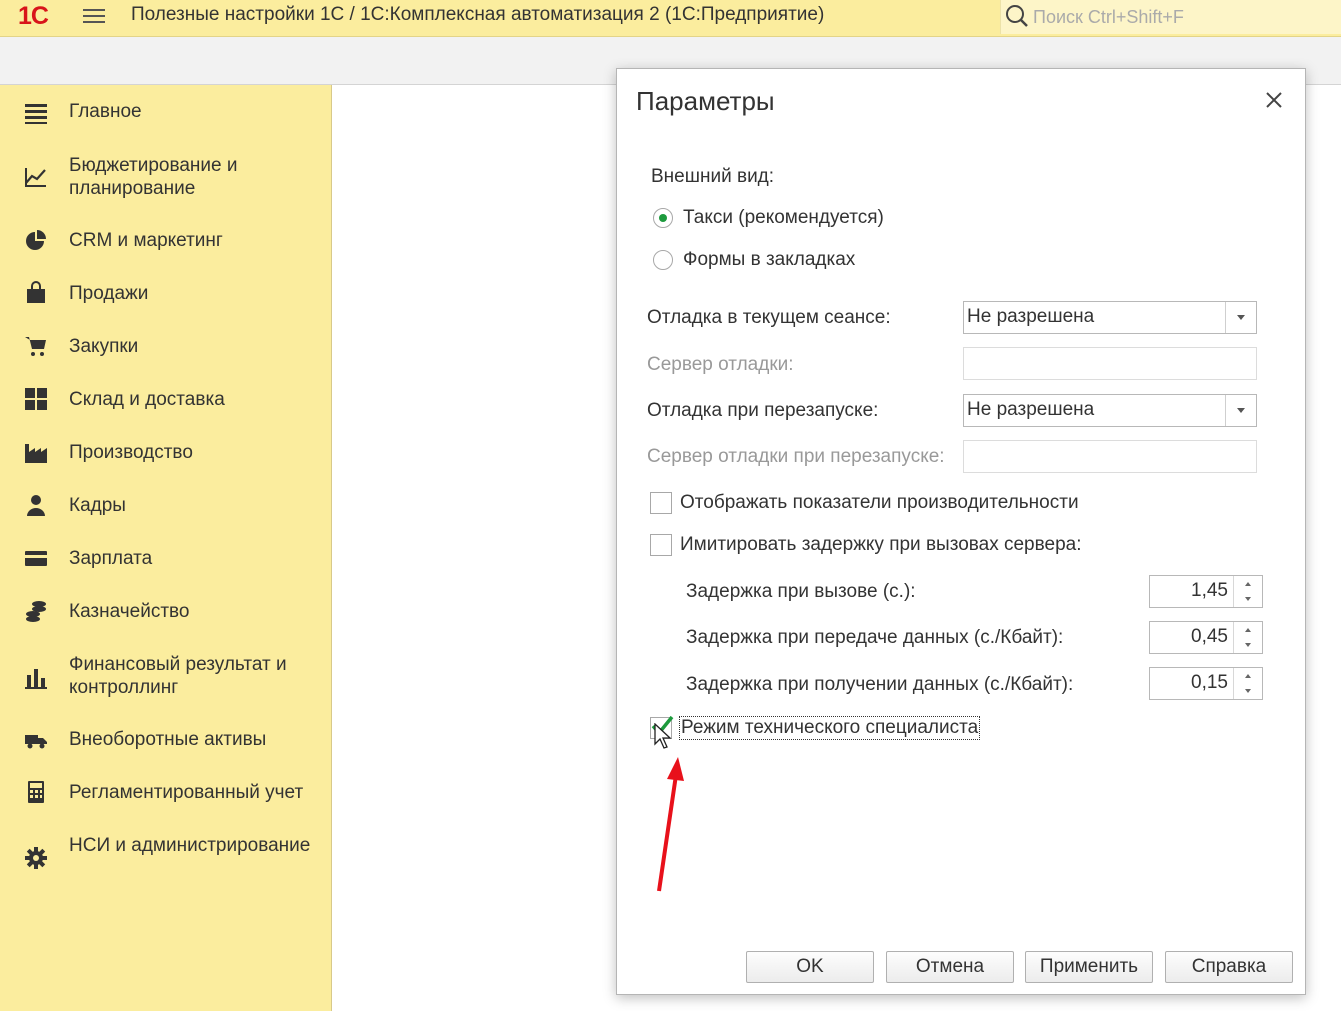 The height and width of the screenshot is (1011, 1341). What do you see at coordinates (1017, 16) in the screenshot?
I see `magnifier-icon` at bounding box center [1017, 16].